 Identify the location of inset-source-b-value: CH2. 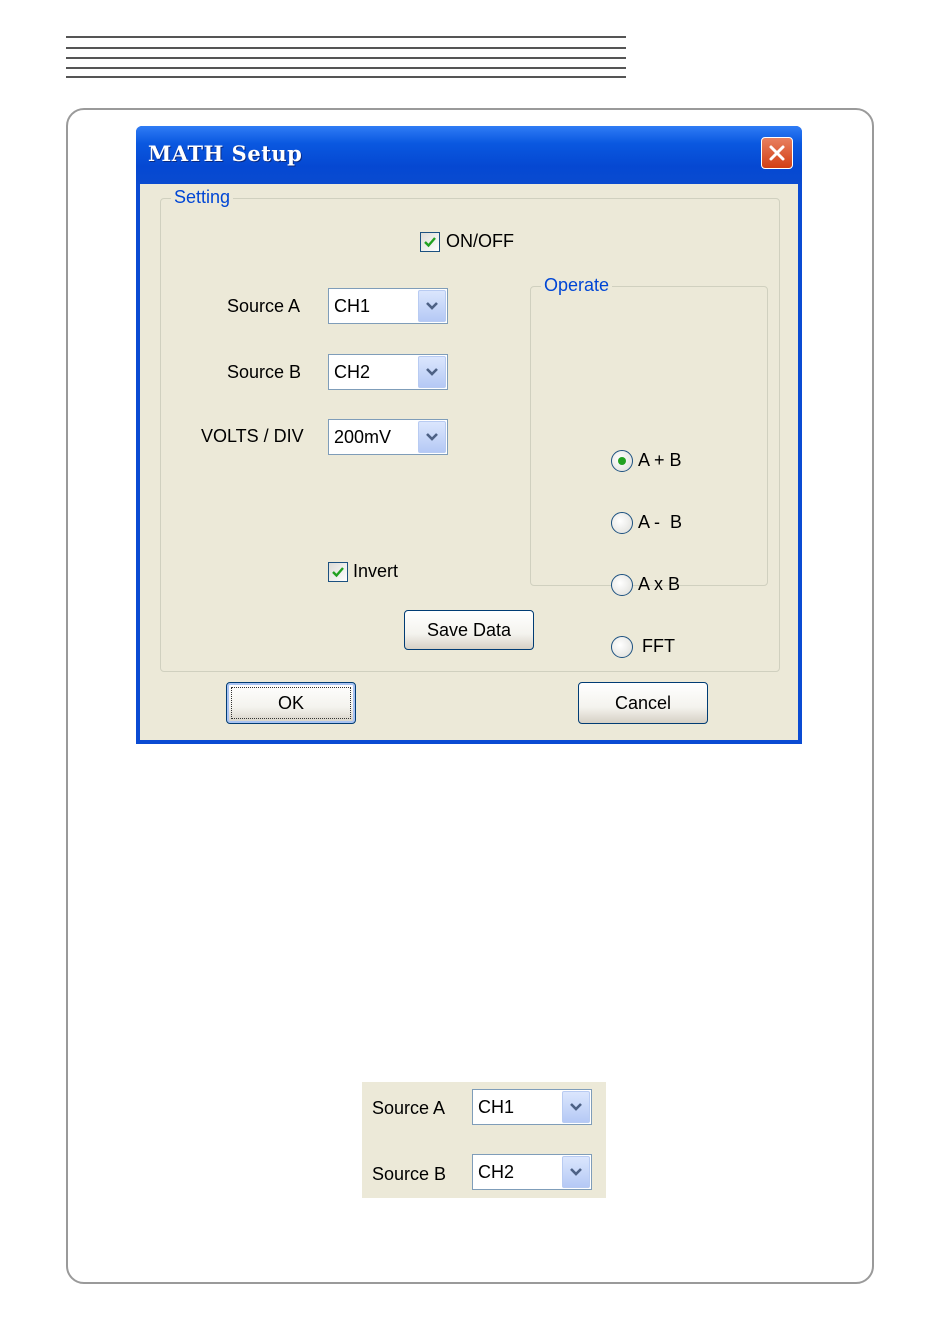
(496, 1172).